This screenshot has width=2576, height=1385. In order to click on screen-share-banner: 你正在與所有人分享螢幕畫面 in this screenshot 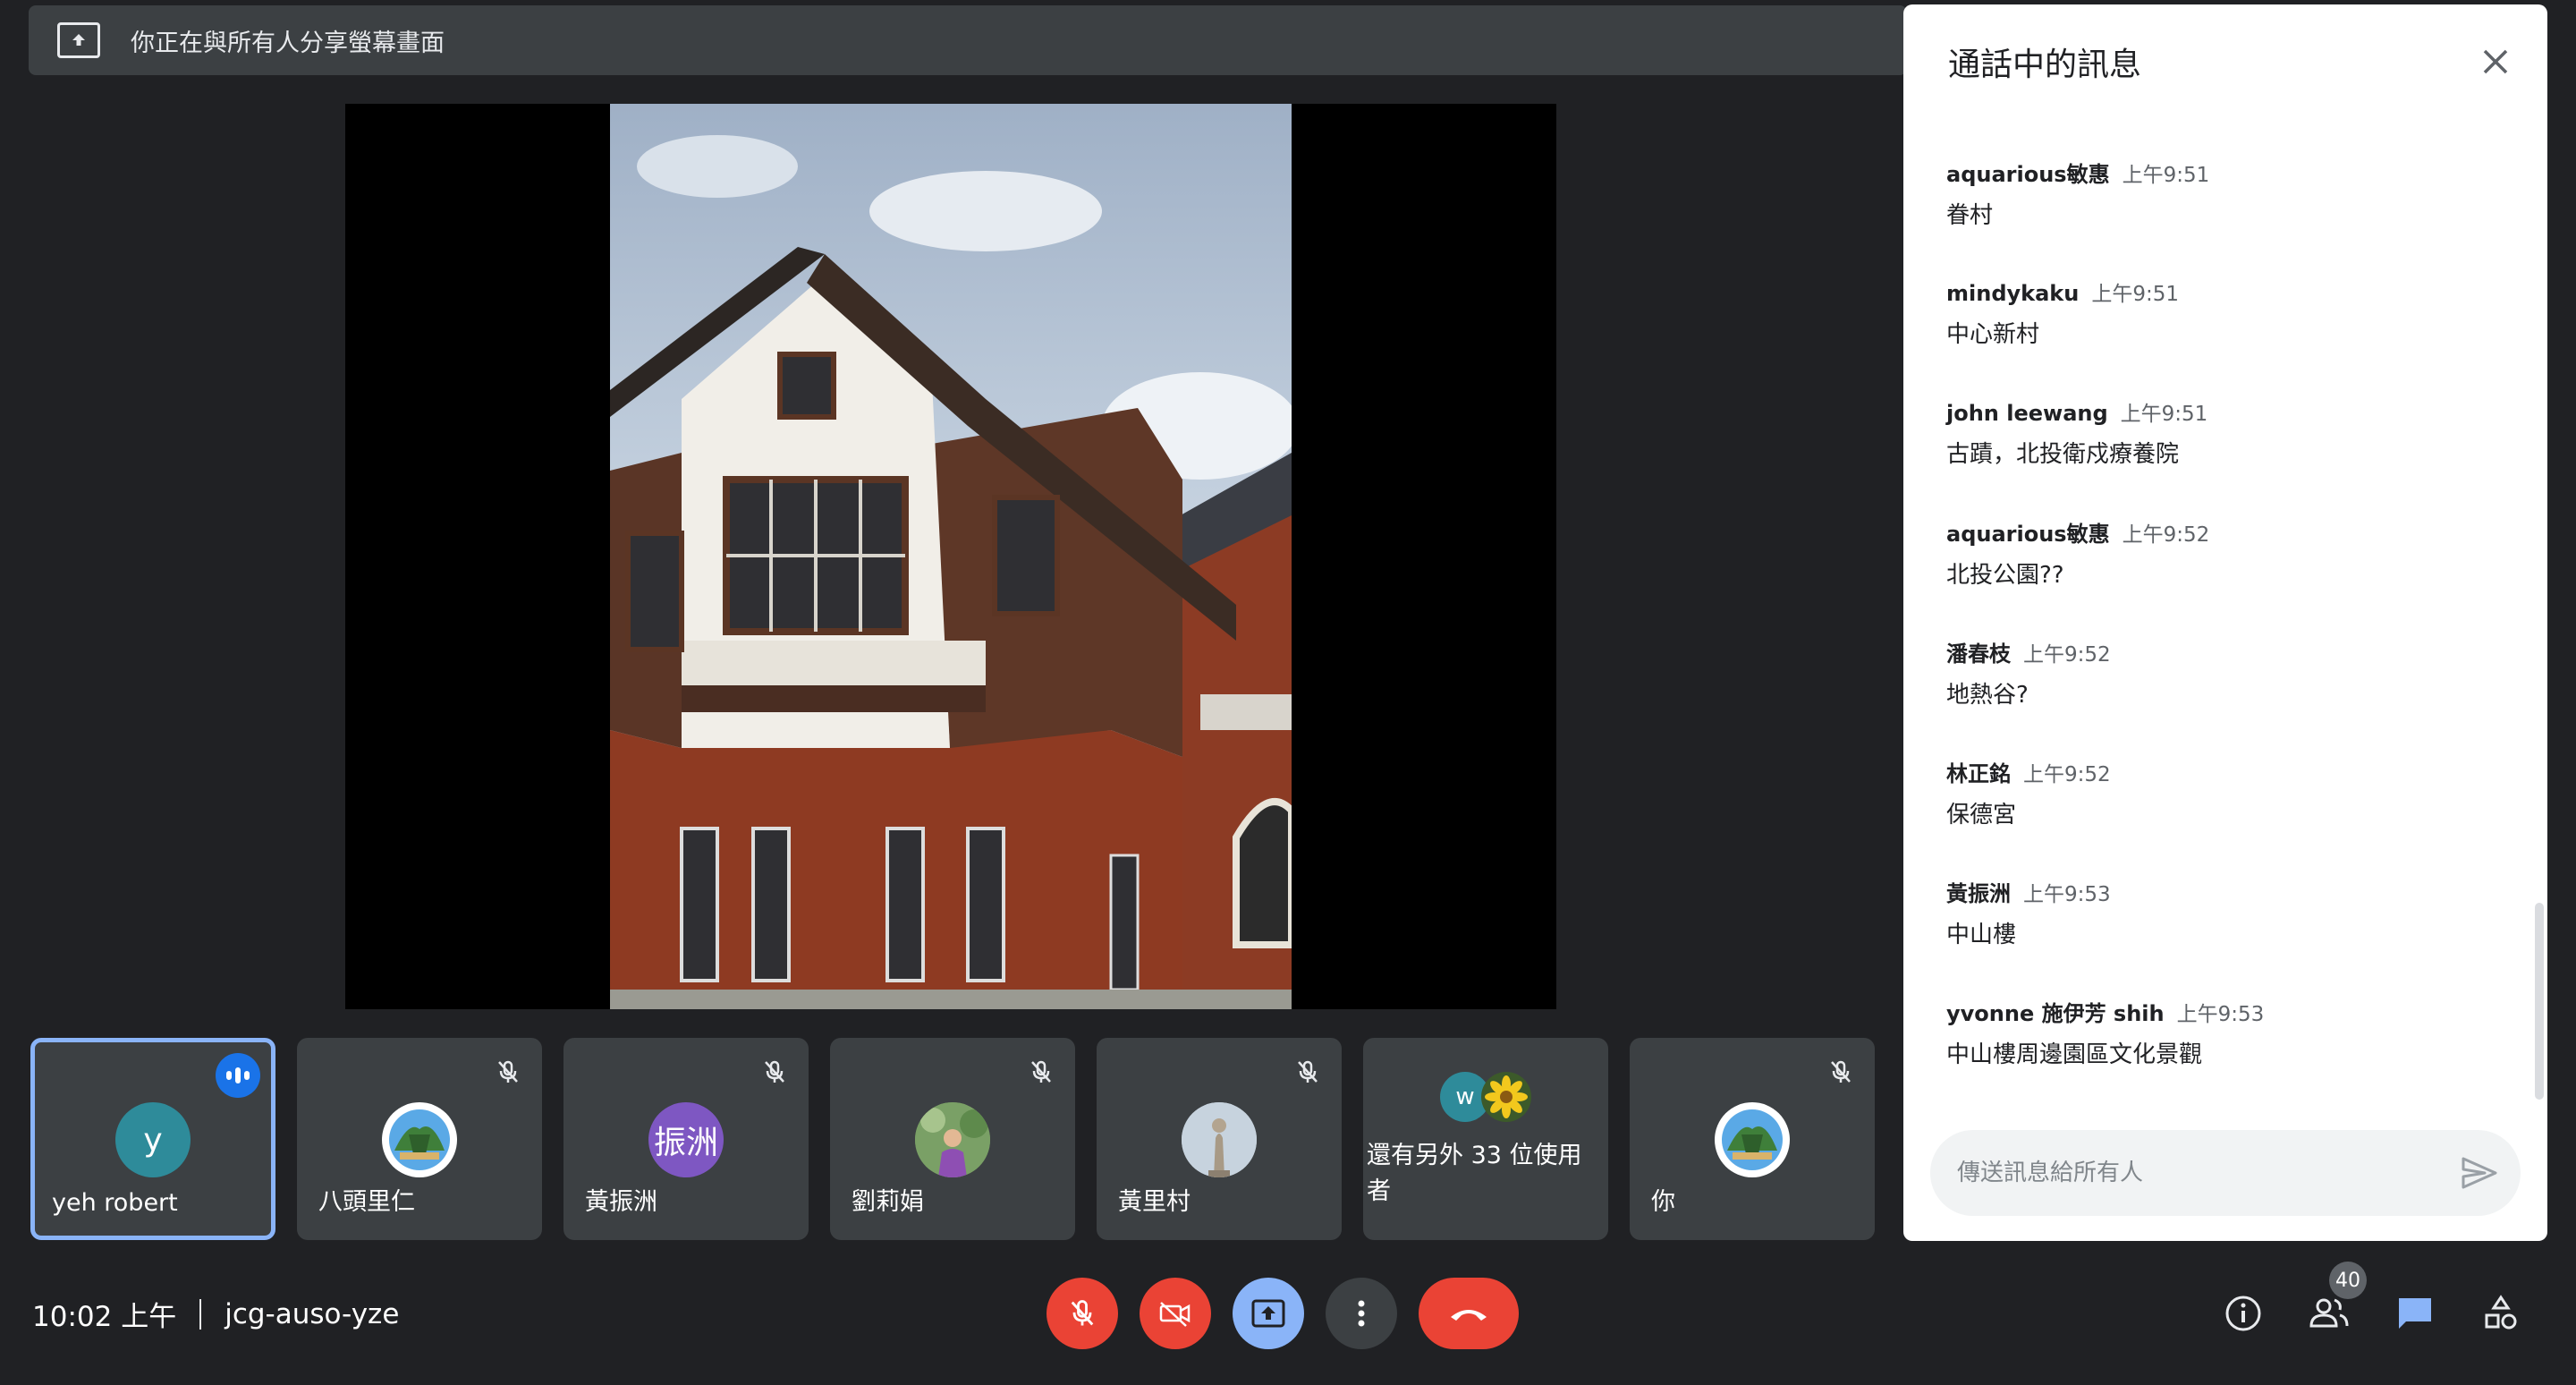, I will do `click(968, 40)`.